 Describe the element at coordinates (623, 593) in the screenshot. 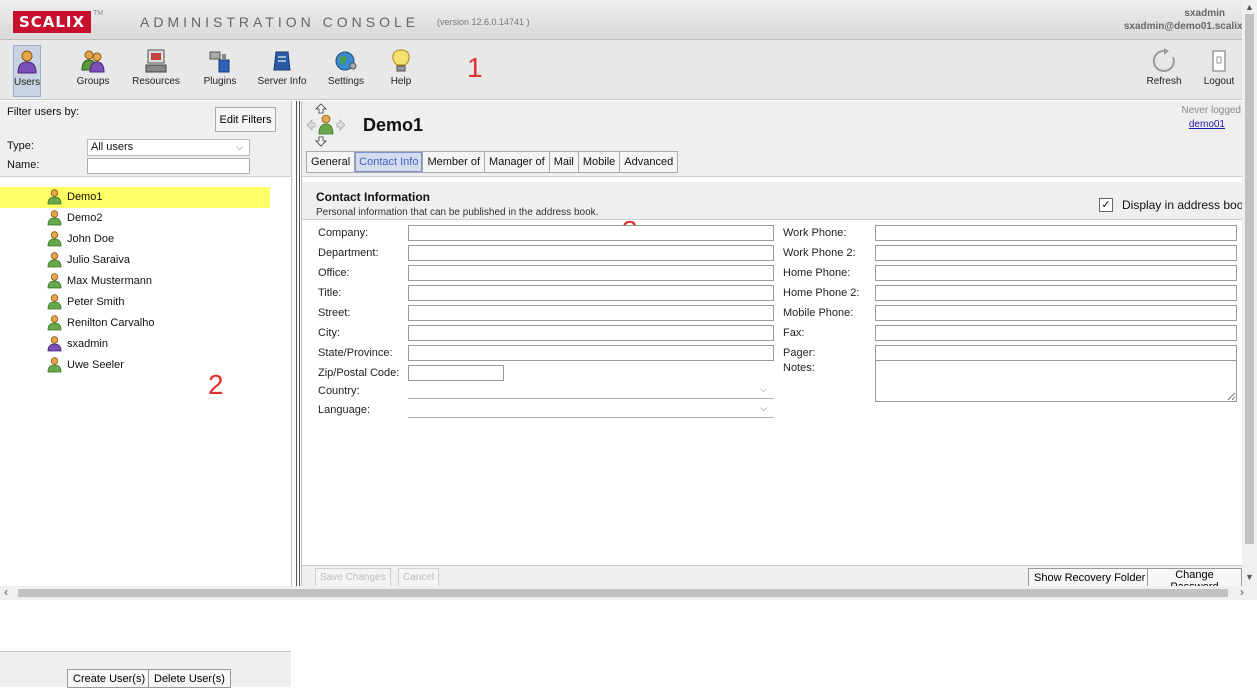

I see `horizontal-scroll-thumb` at that location.